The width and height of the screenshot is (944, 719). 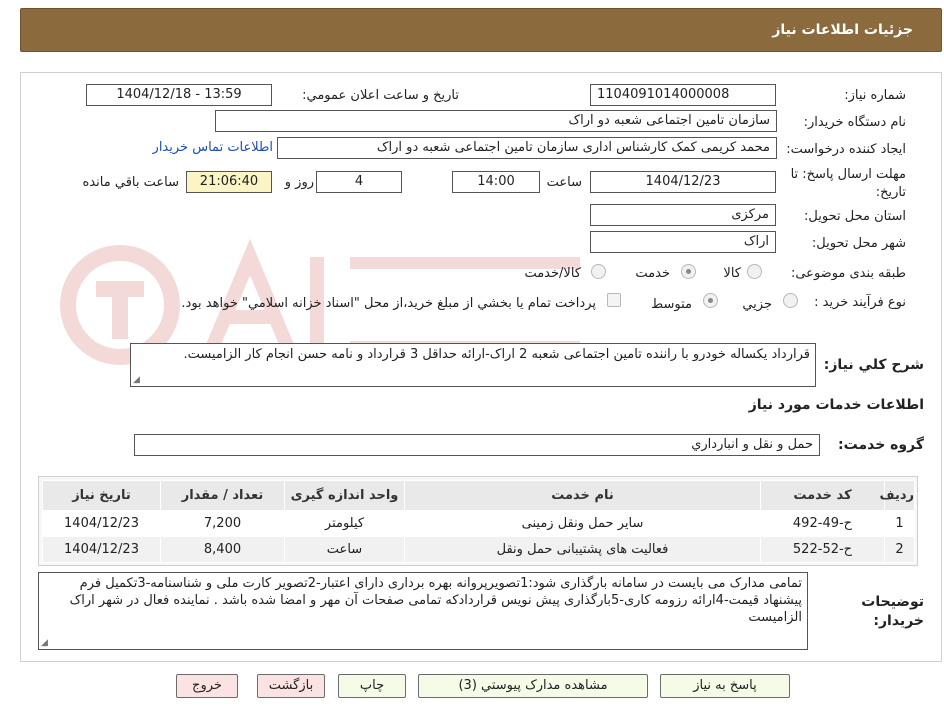 I want to click on city-label: شهر محل تحويل:, so click(x=858, y=243).